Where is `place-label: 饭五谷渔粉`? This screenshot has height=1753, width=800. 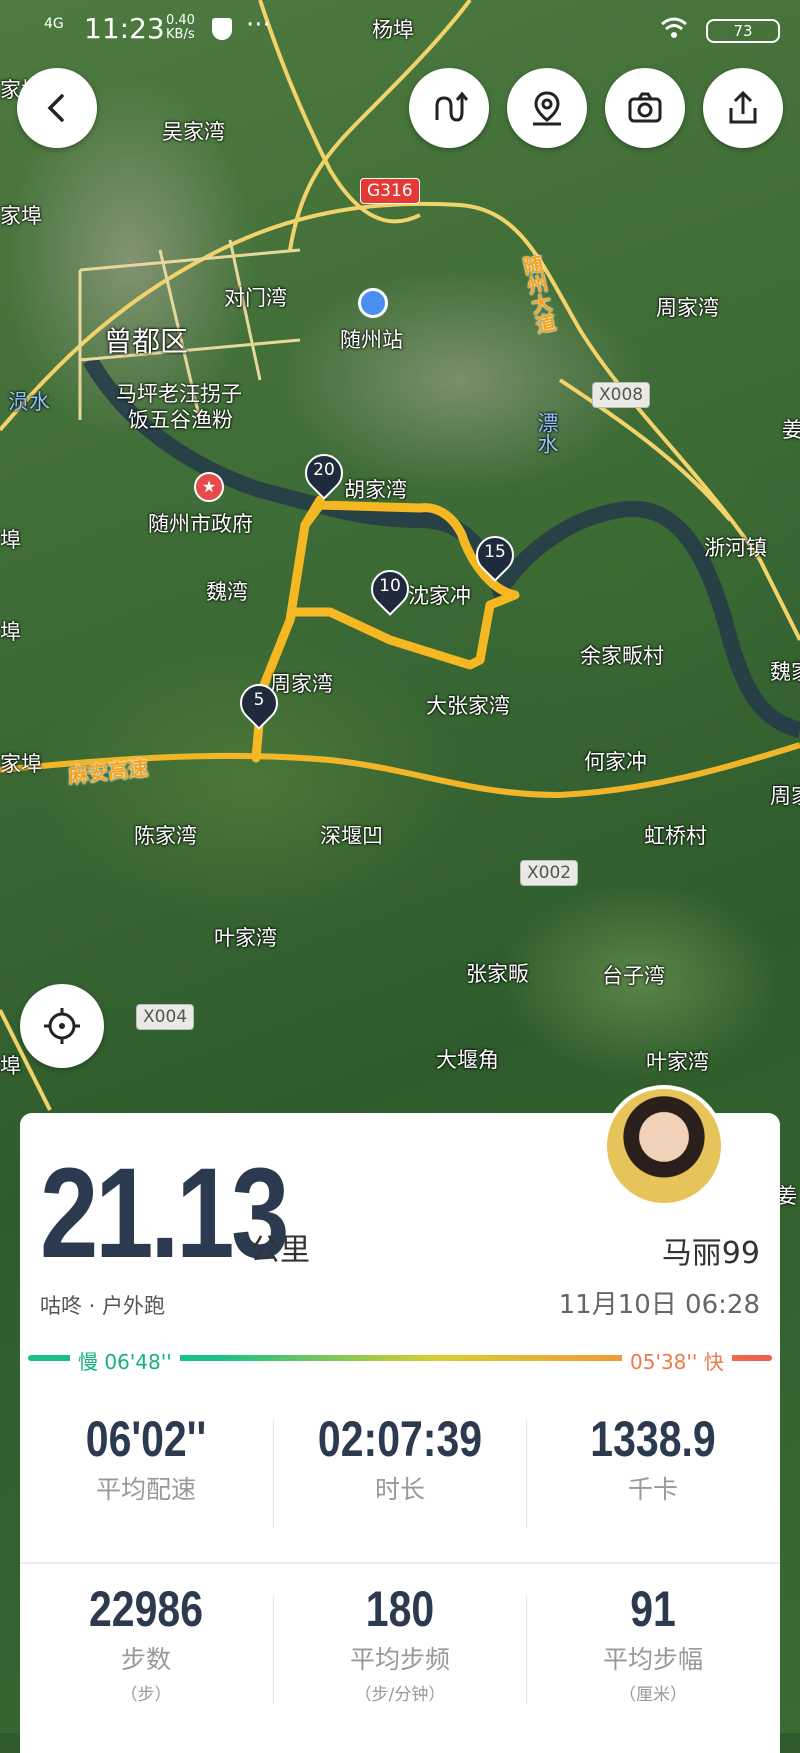
place-label: 饭五谷渔粉 is located at coordinates (180, 420).